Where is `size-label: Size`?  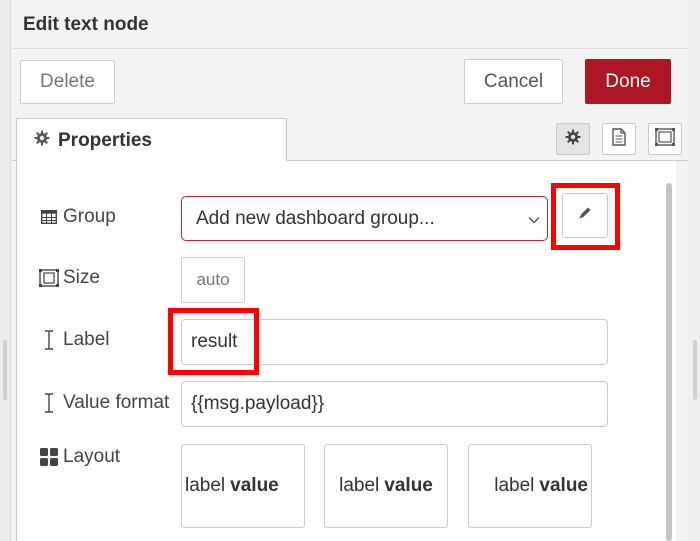 size-label: Size is located at coordinates (81, 277).